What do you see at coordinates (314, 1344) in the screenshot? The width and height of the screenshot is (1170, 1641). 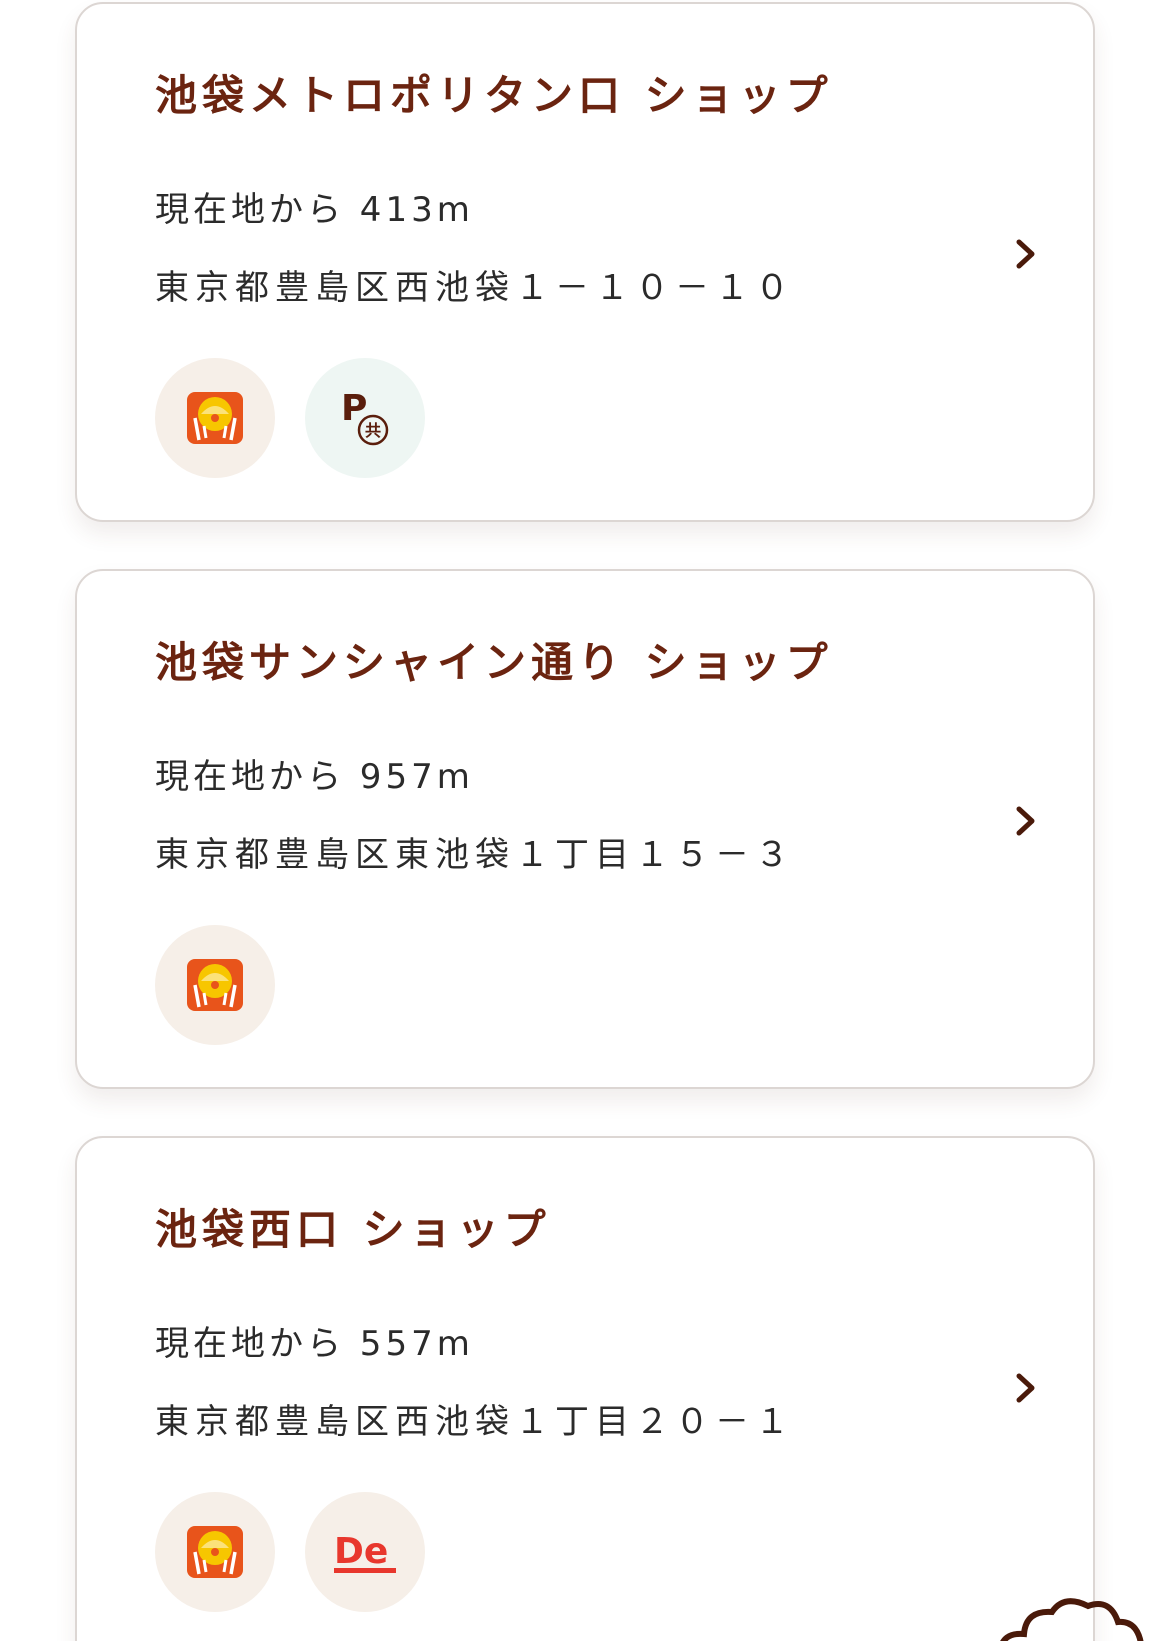 I see `shop-distance: 現在地から 557m` at bounding box center [314, 1344].